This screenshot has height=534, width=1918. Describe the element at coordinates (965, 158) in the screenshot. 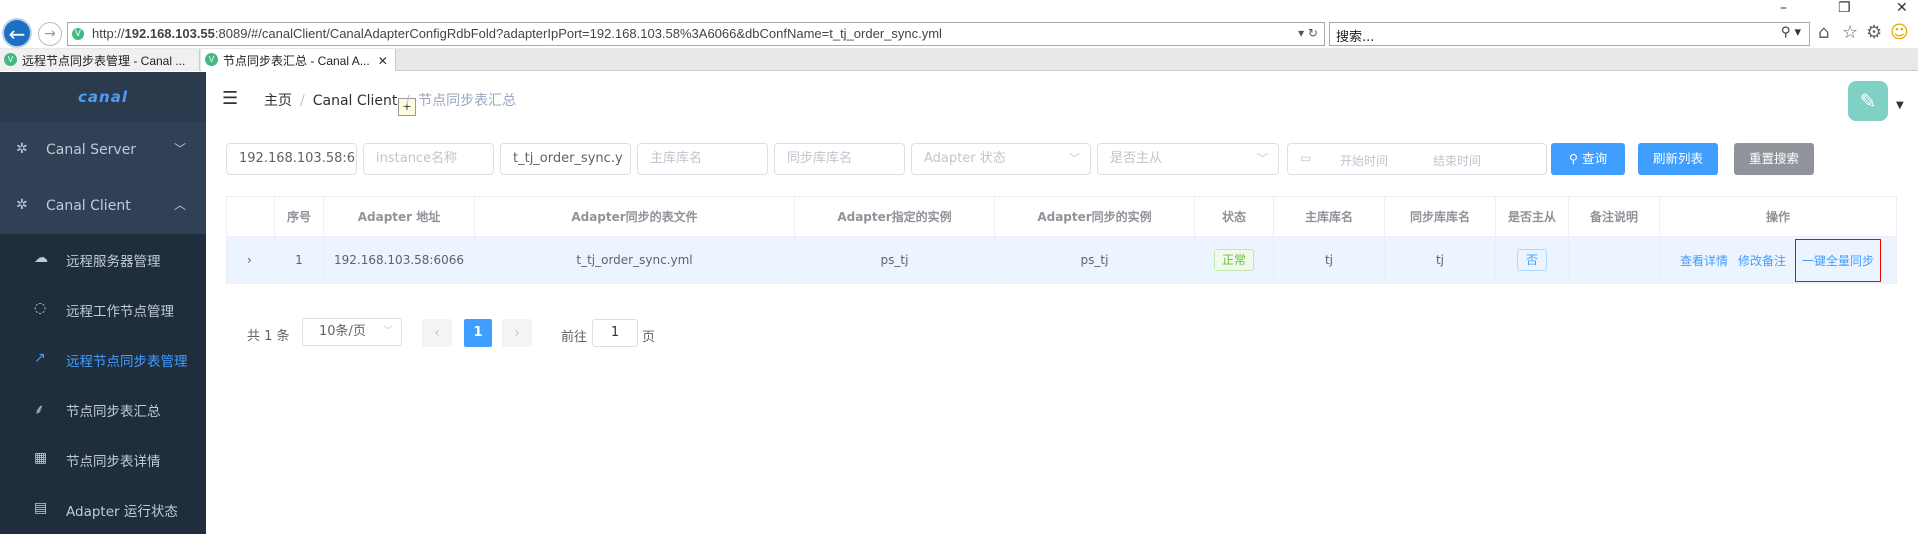

I see `select-placeholder: Adapter 状态` at that location.